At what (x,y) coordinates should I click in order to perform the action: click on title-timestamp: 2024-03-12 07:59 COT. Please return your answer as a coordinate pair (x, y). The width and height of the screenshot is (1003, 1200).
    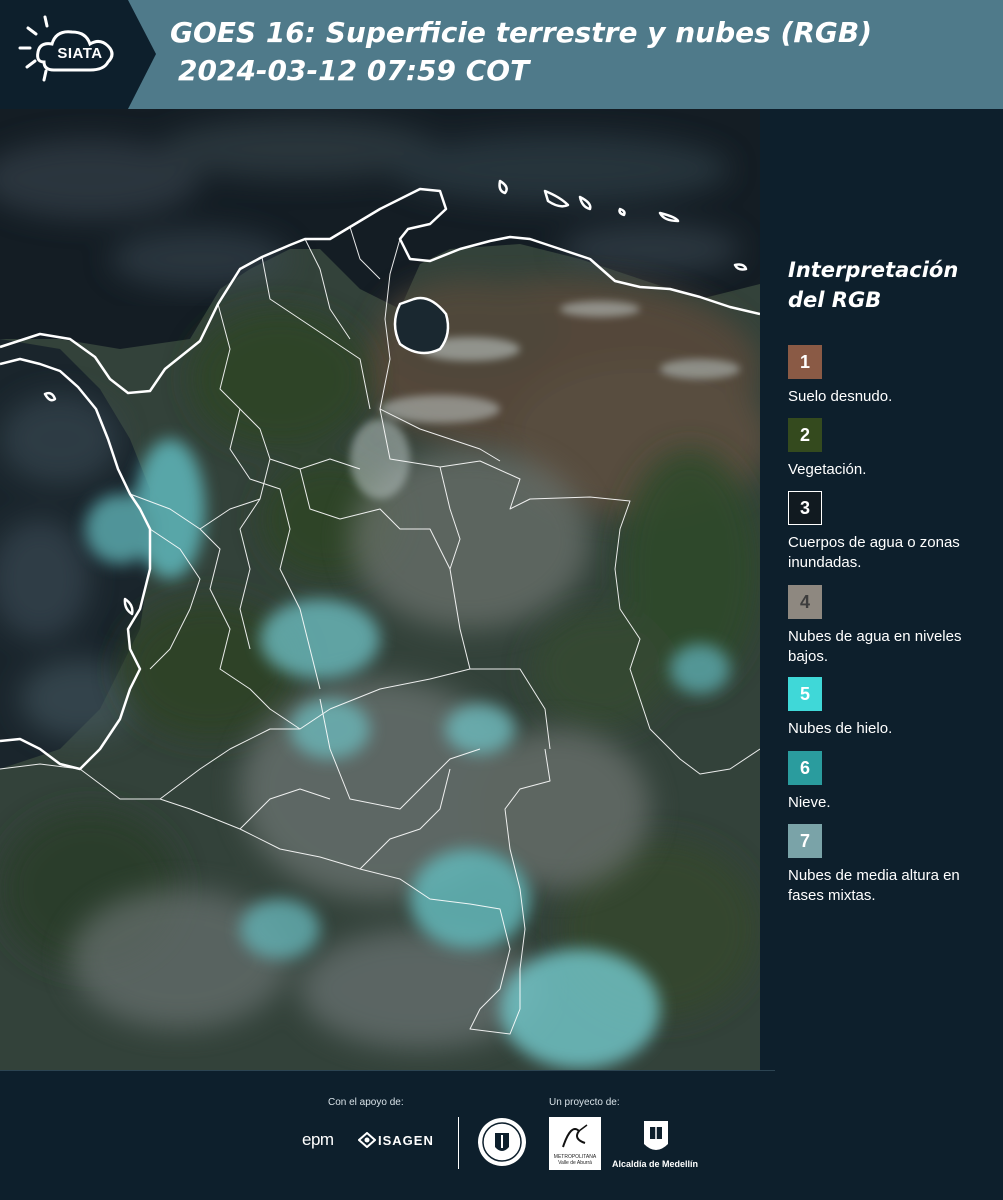
    Looking at the image, I should click on (354, 70).